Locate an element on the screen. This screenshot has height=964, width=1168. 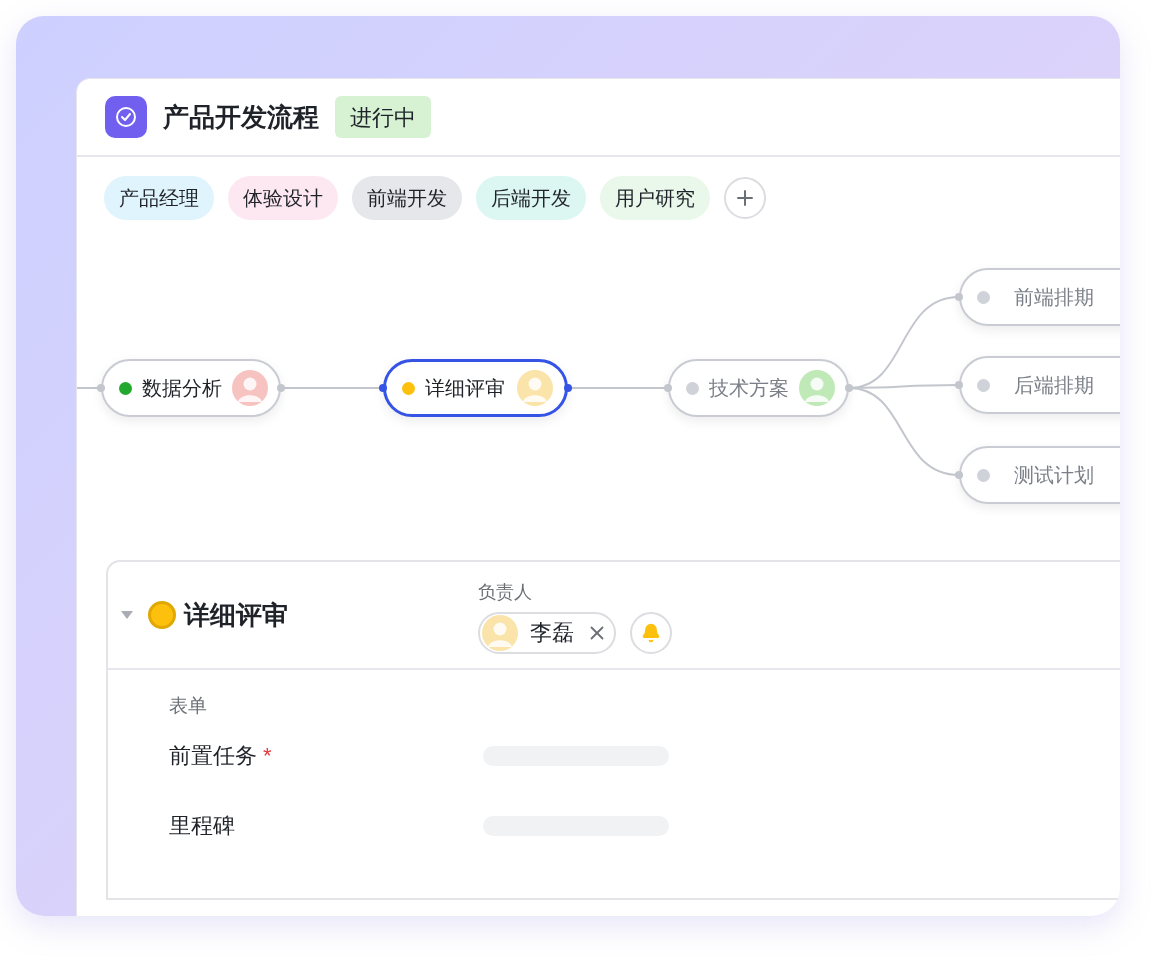
node-label: 技术方案 is located at coordinates (749, 388).